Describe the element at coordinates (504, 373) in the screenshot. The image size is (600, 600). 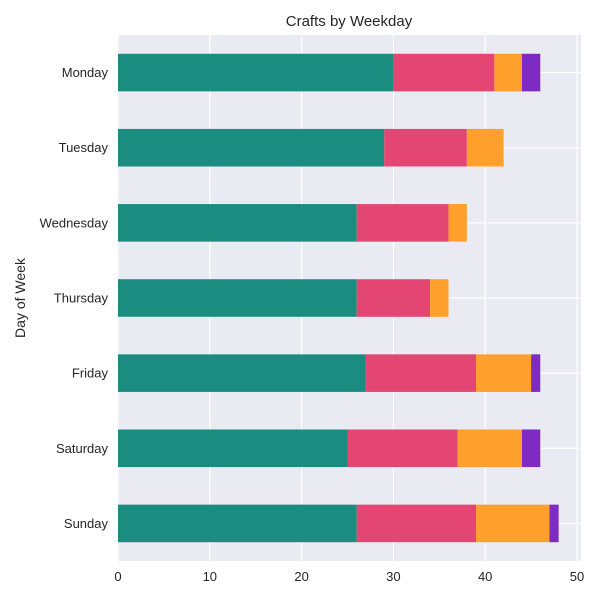
I see `bar-segment-friday-s3` at that location.